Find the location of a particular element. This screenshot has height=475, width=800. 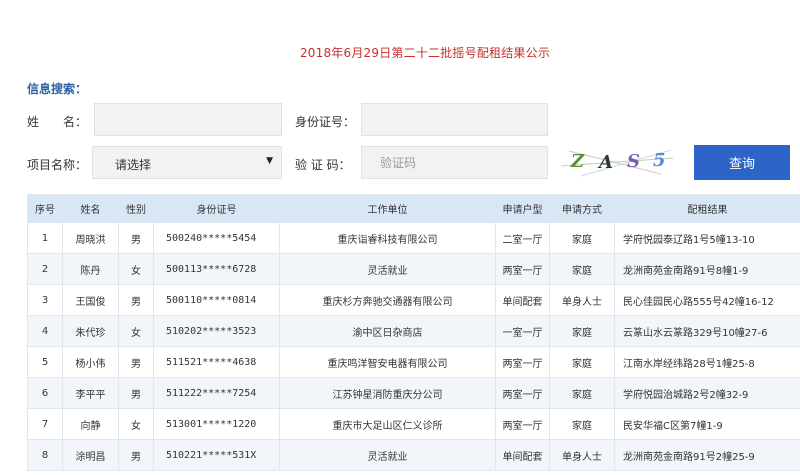

cell-employer: 重庆鸣洋智安电器有限公司 is located at coordinates (387, 362).